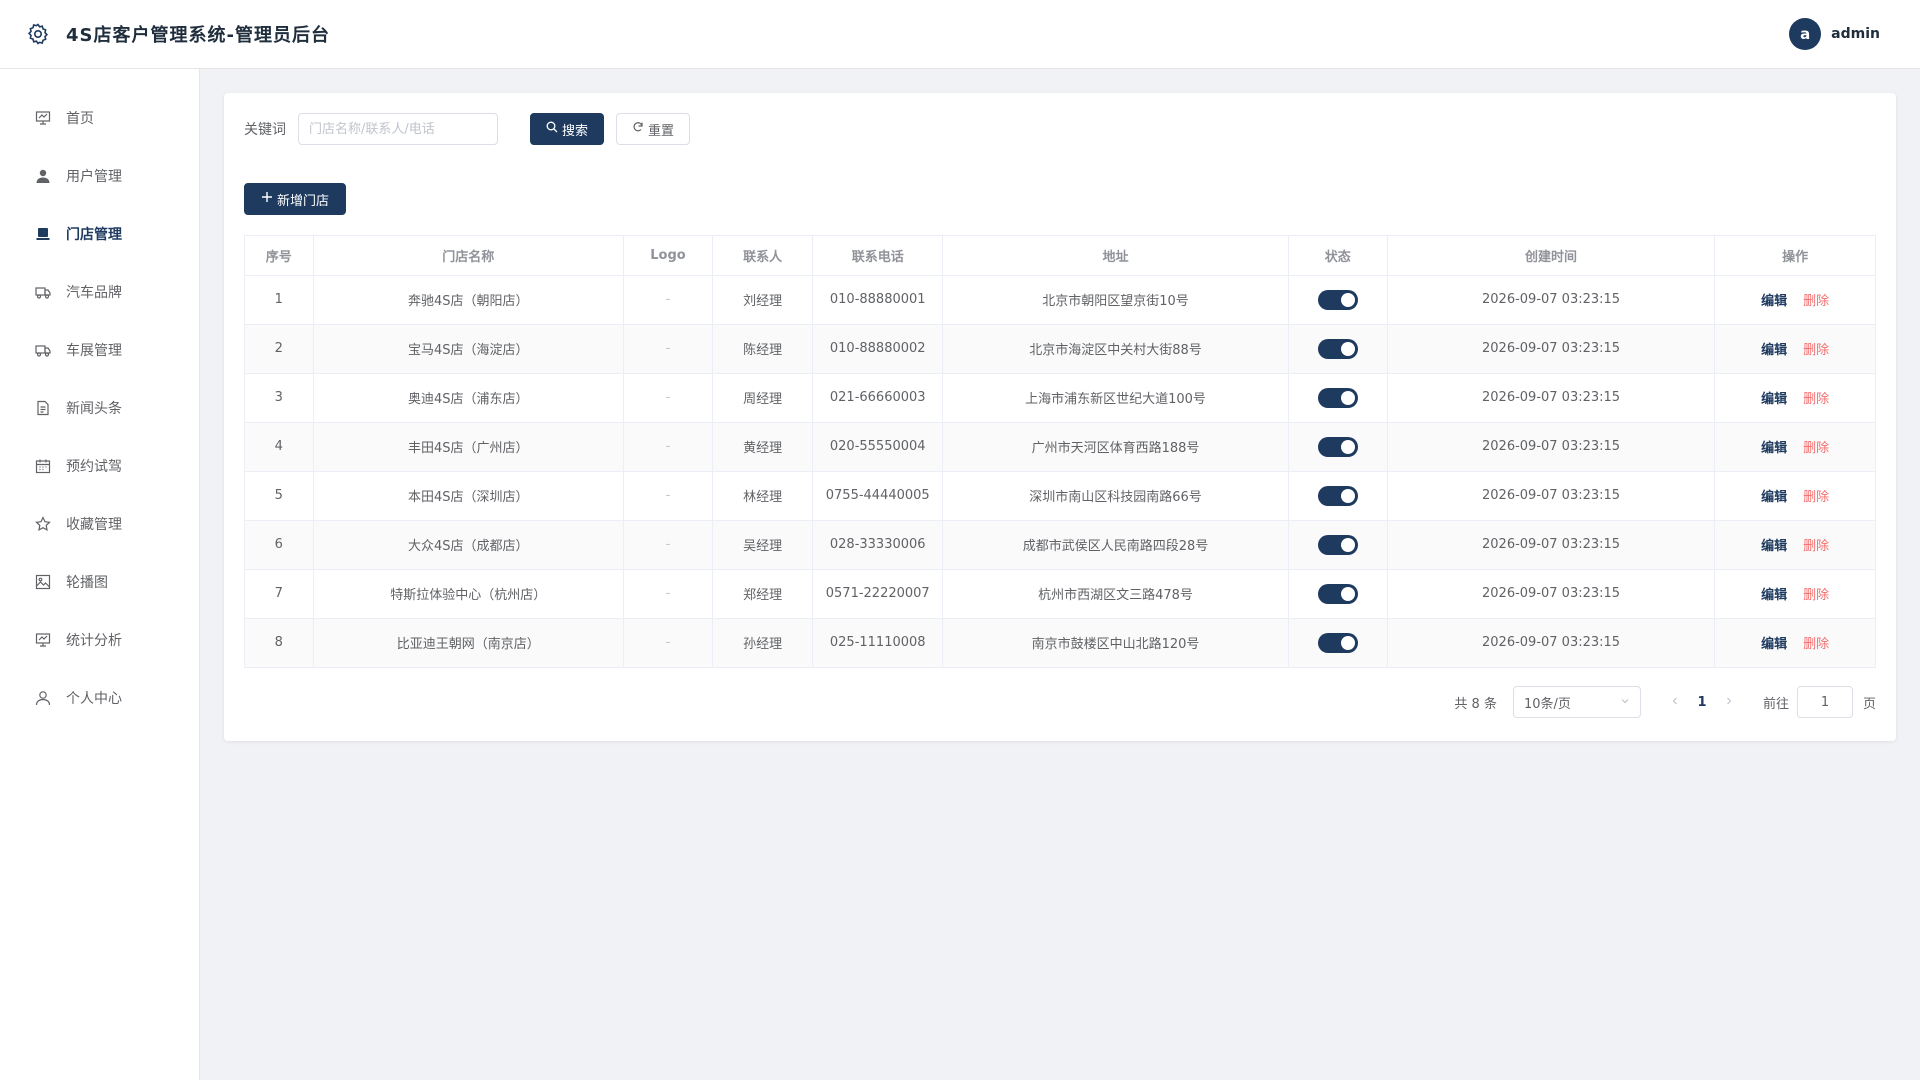  I want to click on username: admin, so click(1855, 34).